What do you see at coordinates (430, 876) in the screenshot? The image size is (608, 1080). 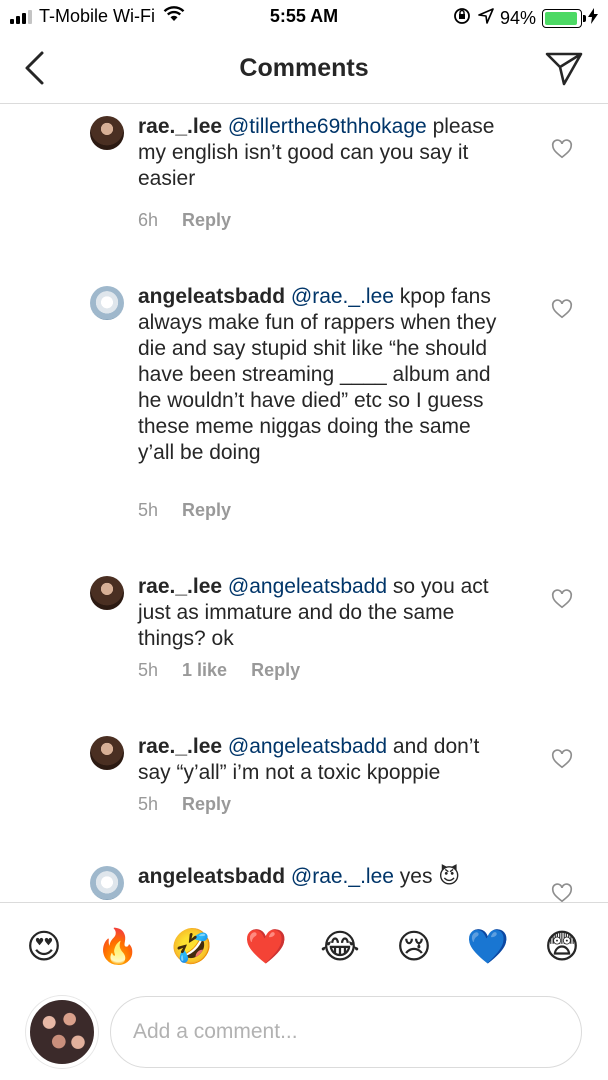 I see `comment-text: yes 😈` at bounding box center [430, 876].